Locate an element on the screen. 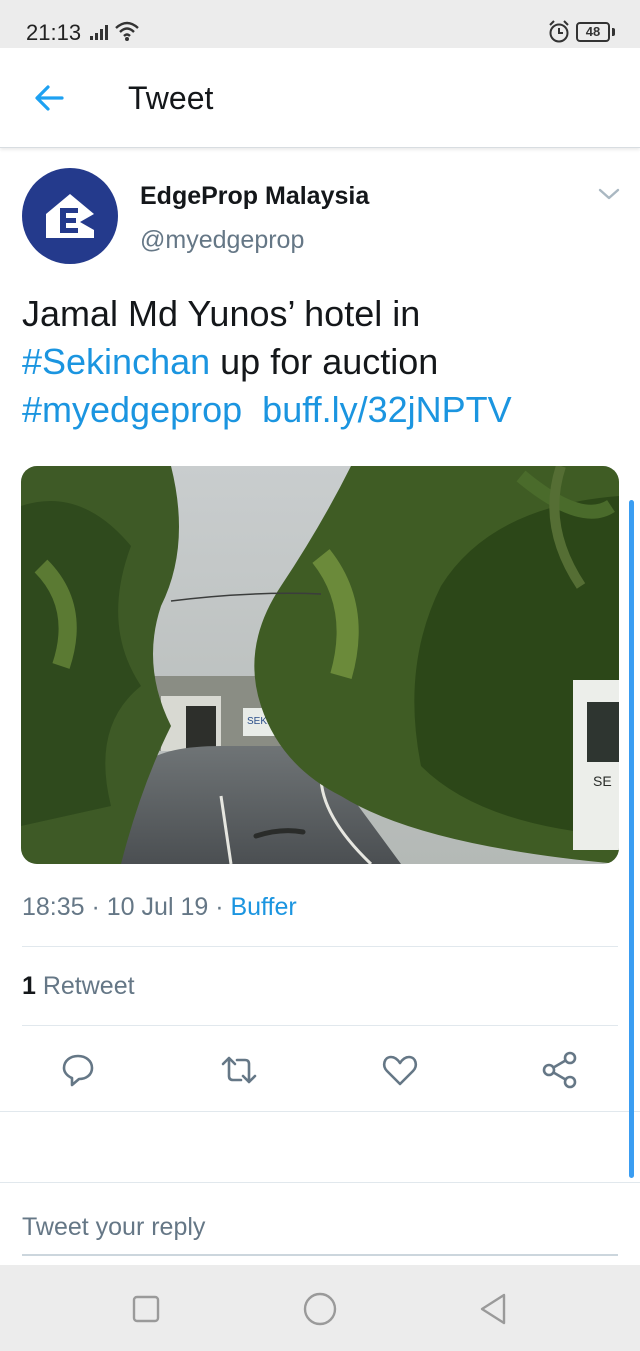 The height and width of the screenshot is (1351, 640). tweet-time: 18:35 is located at coordinates (53, 907).